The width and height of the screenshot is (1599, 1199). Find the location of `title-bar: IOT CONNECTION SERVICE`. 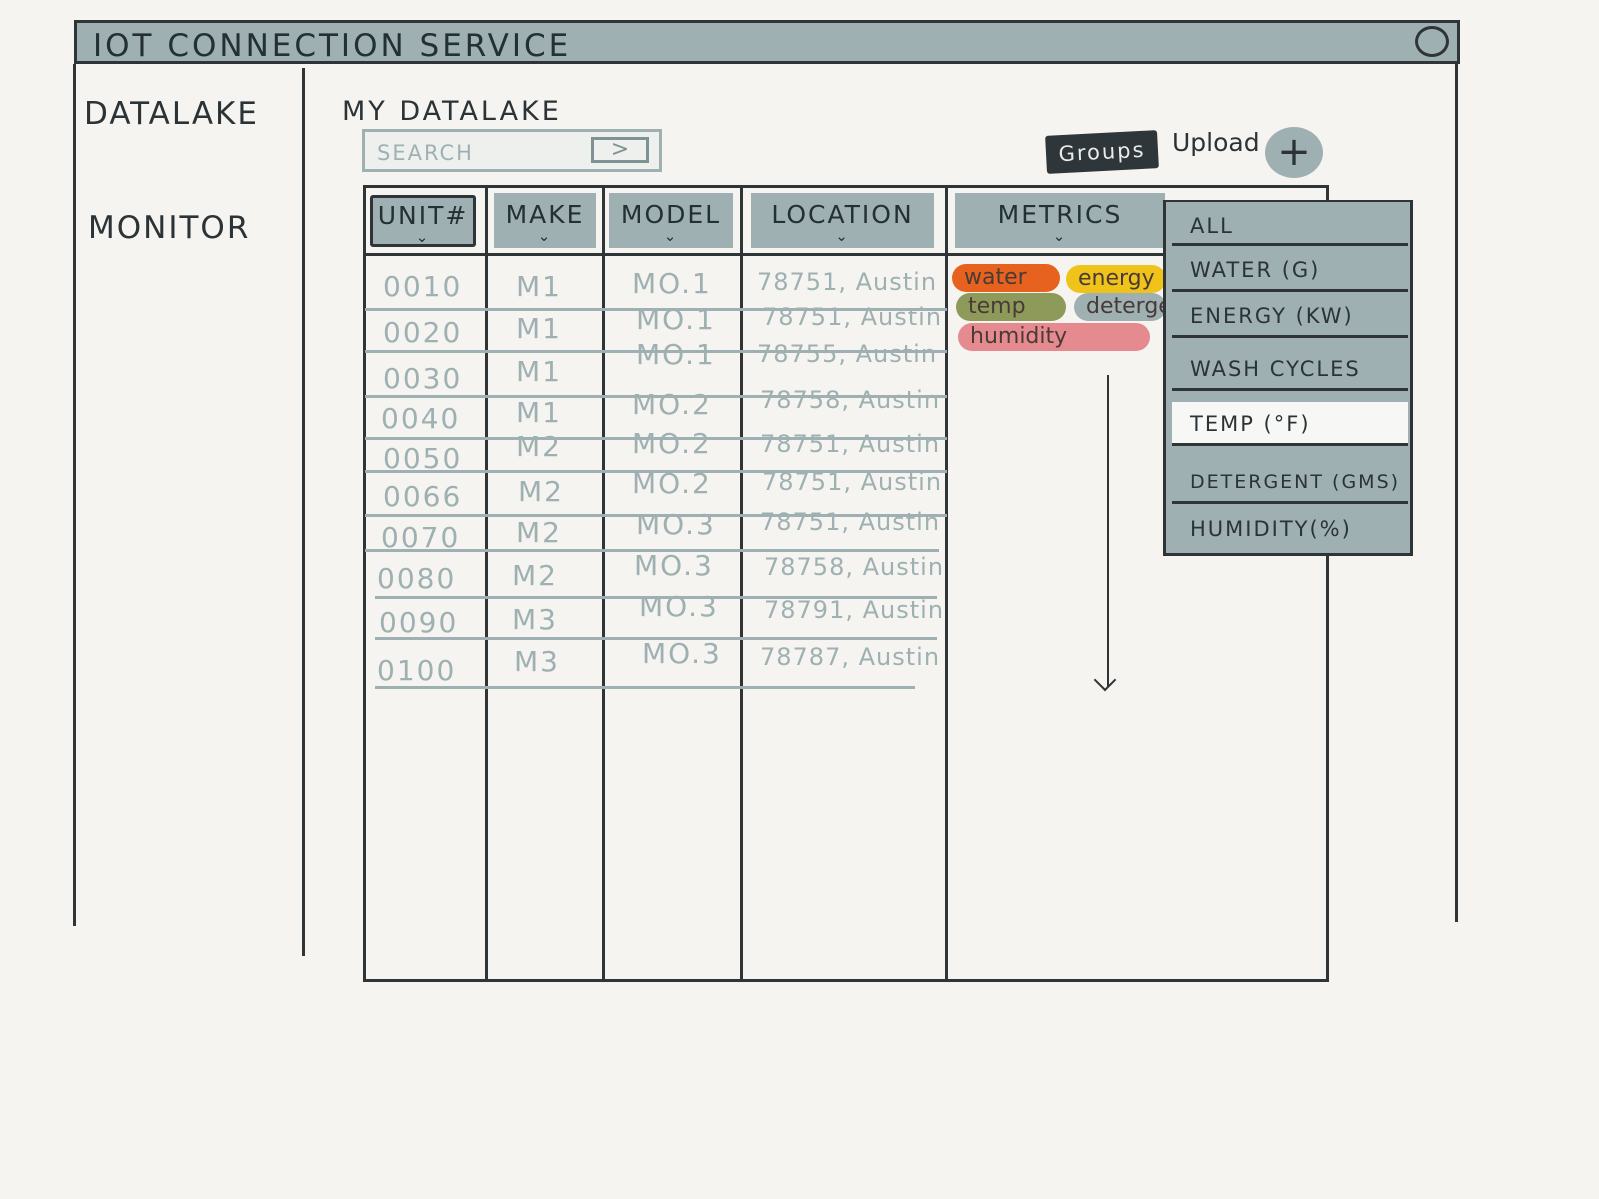

title-bar: IOT CONNECTION SERVICE is located at coordinates (767, 42).